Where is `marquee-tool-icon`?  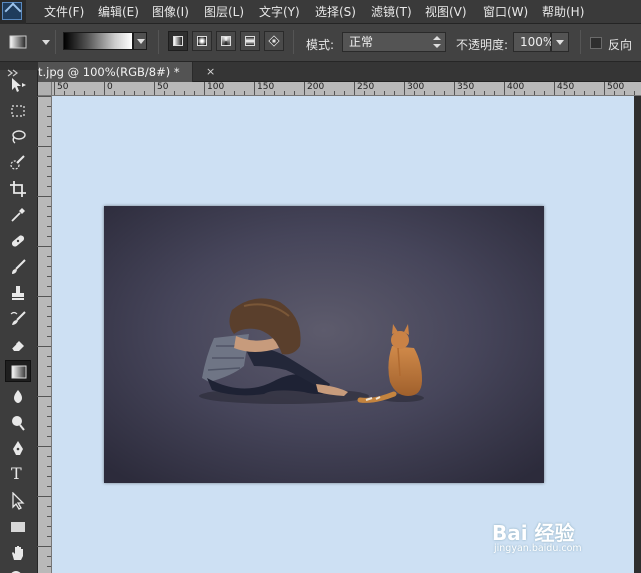 marquee-tool-icon is located at coordinates (18, 111).